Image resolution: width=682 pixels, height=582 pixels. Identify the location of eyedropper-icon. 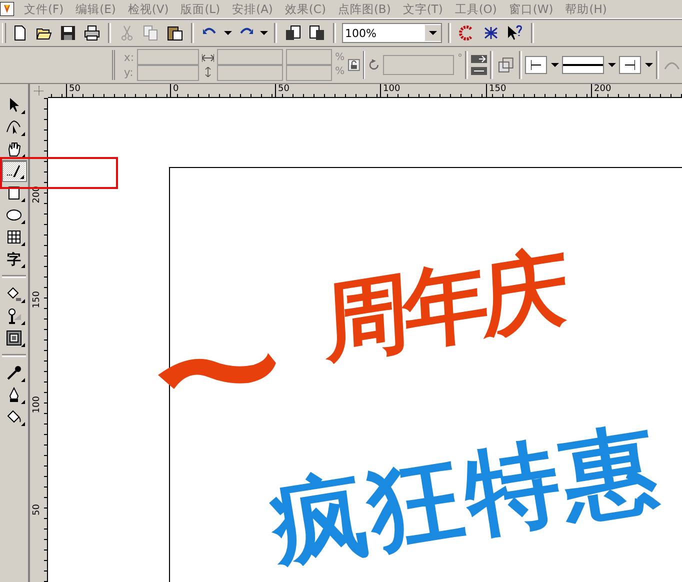
(14, 373).